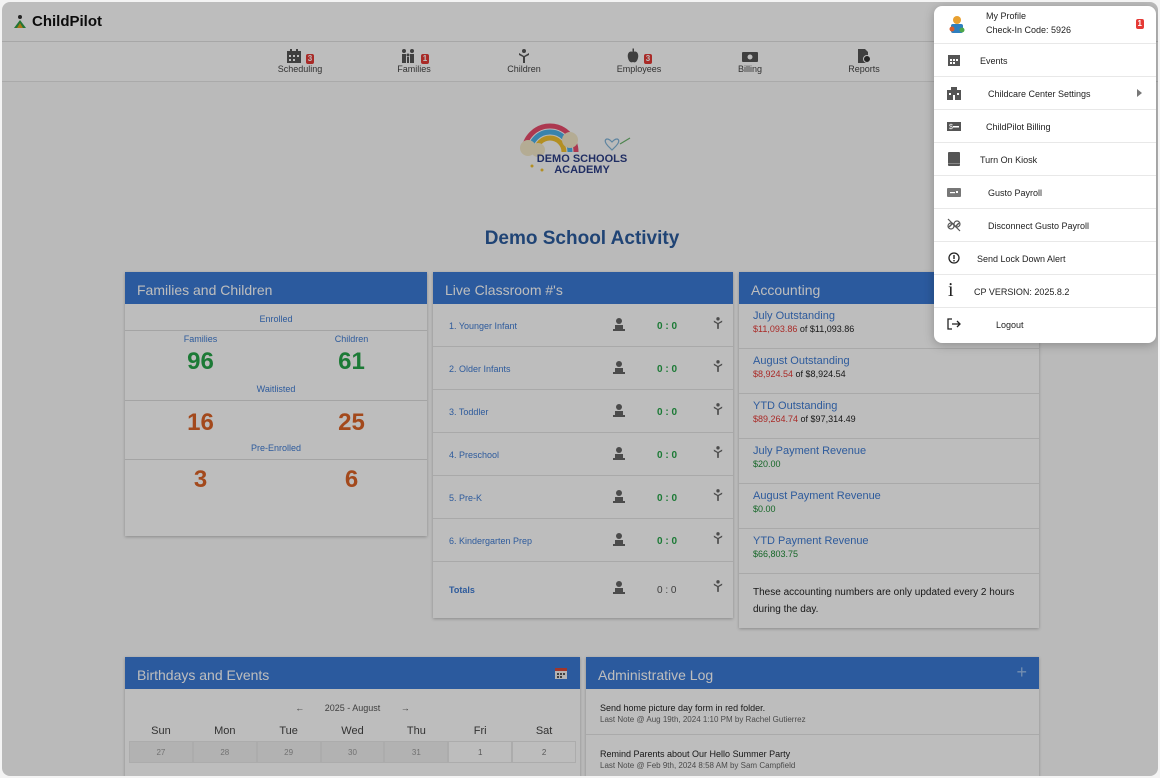 This screenshot has width=1160, height=778. I want to click on menu-label: ChildPilot Billing, so click(1018, 127).